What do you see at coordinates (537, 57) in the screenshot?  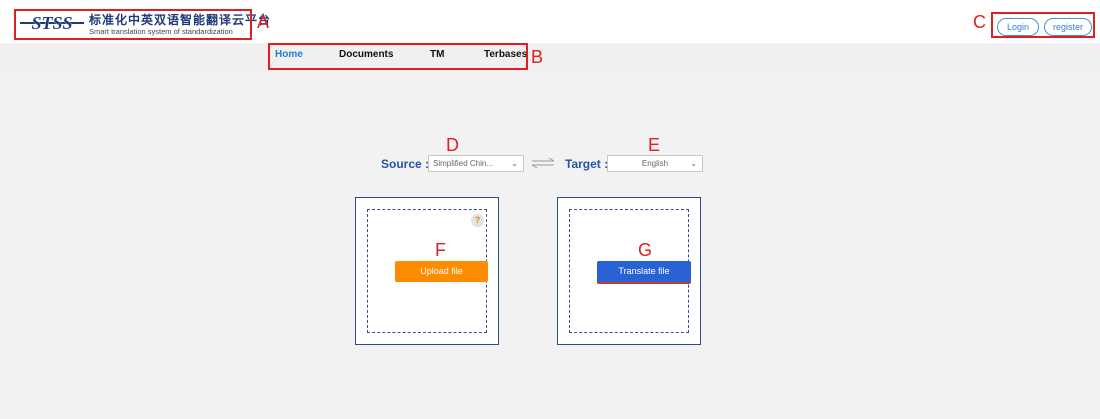 I see `annotation-label-b: B` at bounding box center [537, 57].